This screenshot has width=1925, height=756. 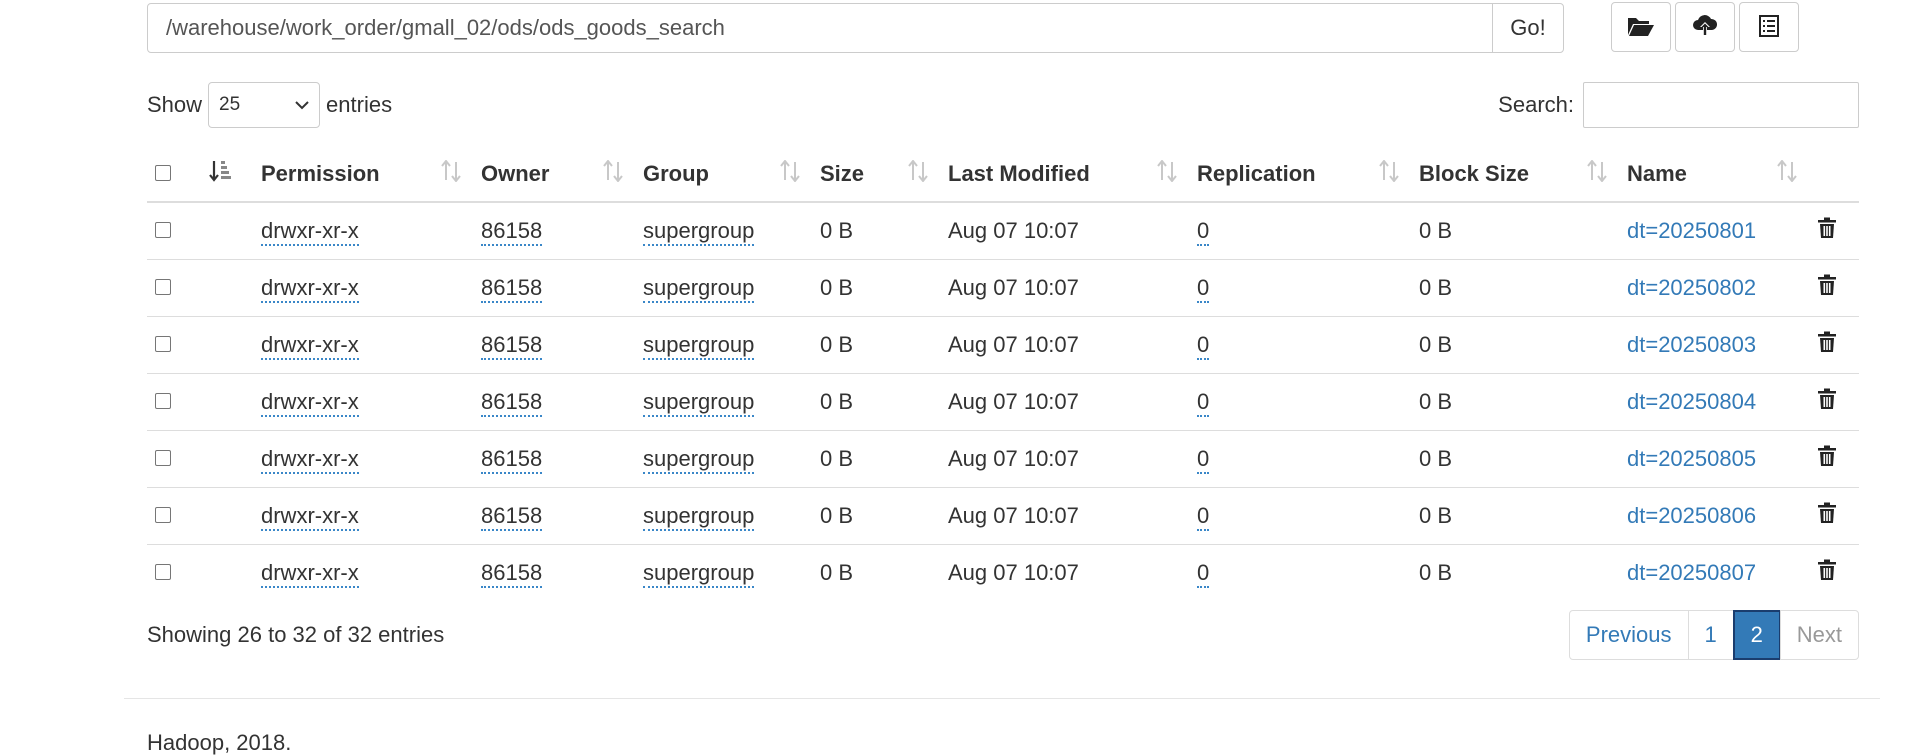 What do you see at coordinates (1691, 401) in the screenshot?
I see `file-name-link: dt=20250804` at bounding box center [1691, 401].